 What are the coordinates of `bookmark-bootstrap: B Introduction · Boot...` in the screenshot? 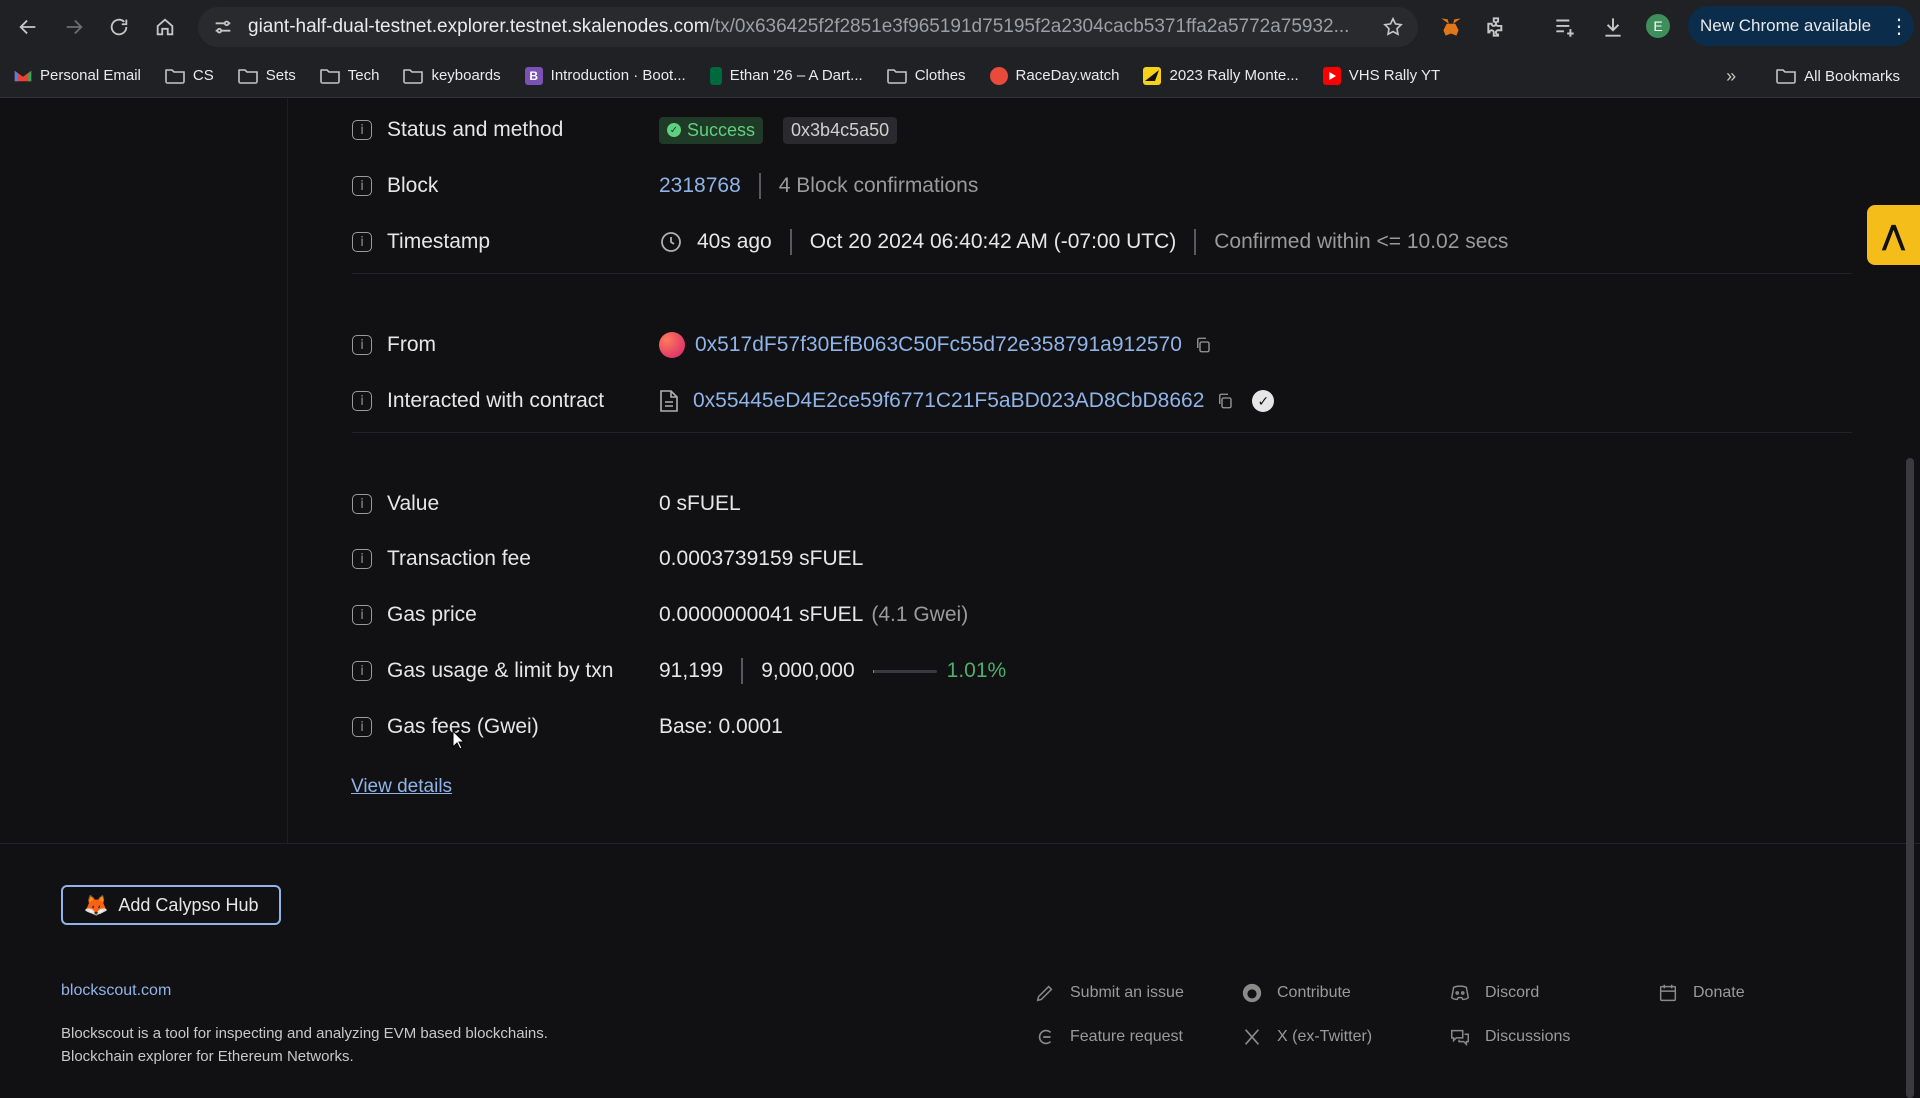 It's located at (605, 75).